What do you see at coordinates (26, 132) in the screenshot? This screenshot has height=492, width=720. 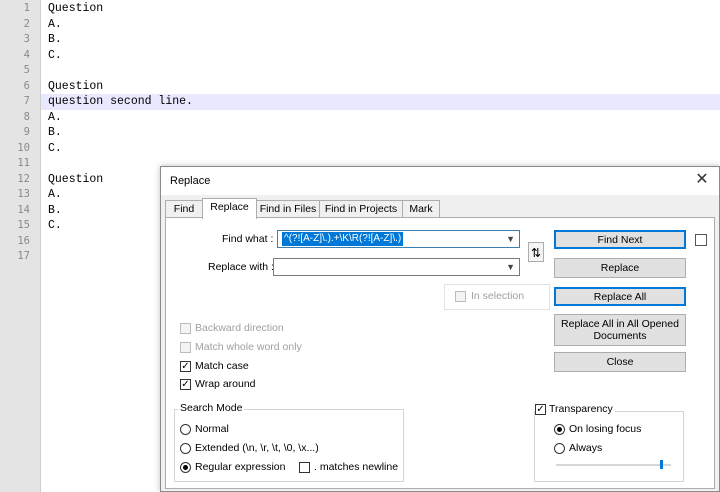 I see `line-number: 9` at bounding box center [26, 132].